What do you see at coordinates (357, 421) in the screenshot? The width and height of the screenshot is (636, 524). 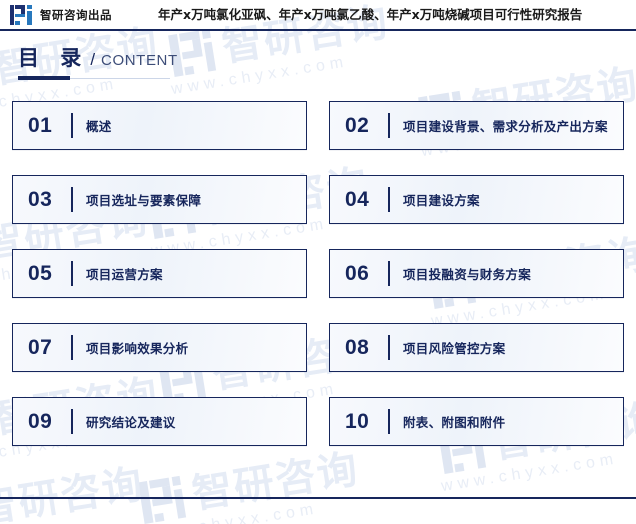 I see `toc-number: 10` at bounding box center [357, 421].